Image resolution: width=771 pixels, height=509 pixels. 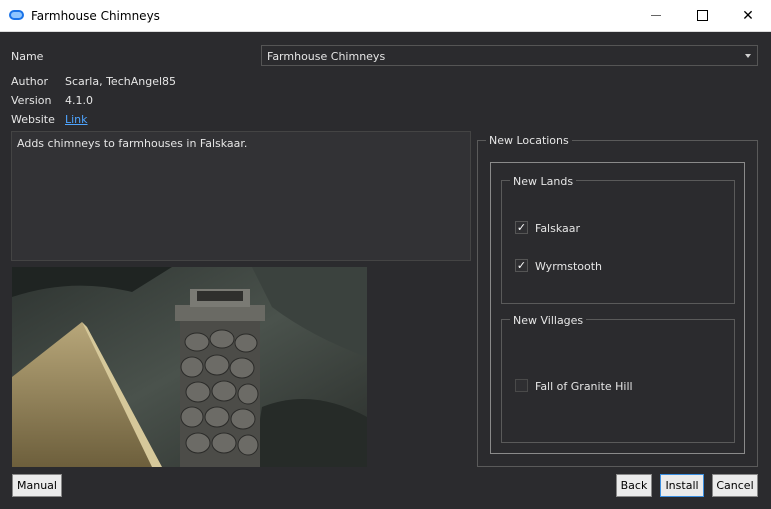 What do you see at coordinates (121, 81) in the screenshot?
I see `author-value: Scarla, TechAngel85` at bounding box center [121, 81].